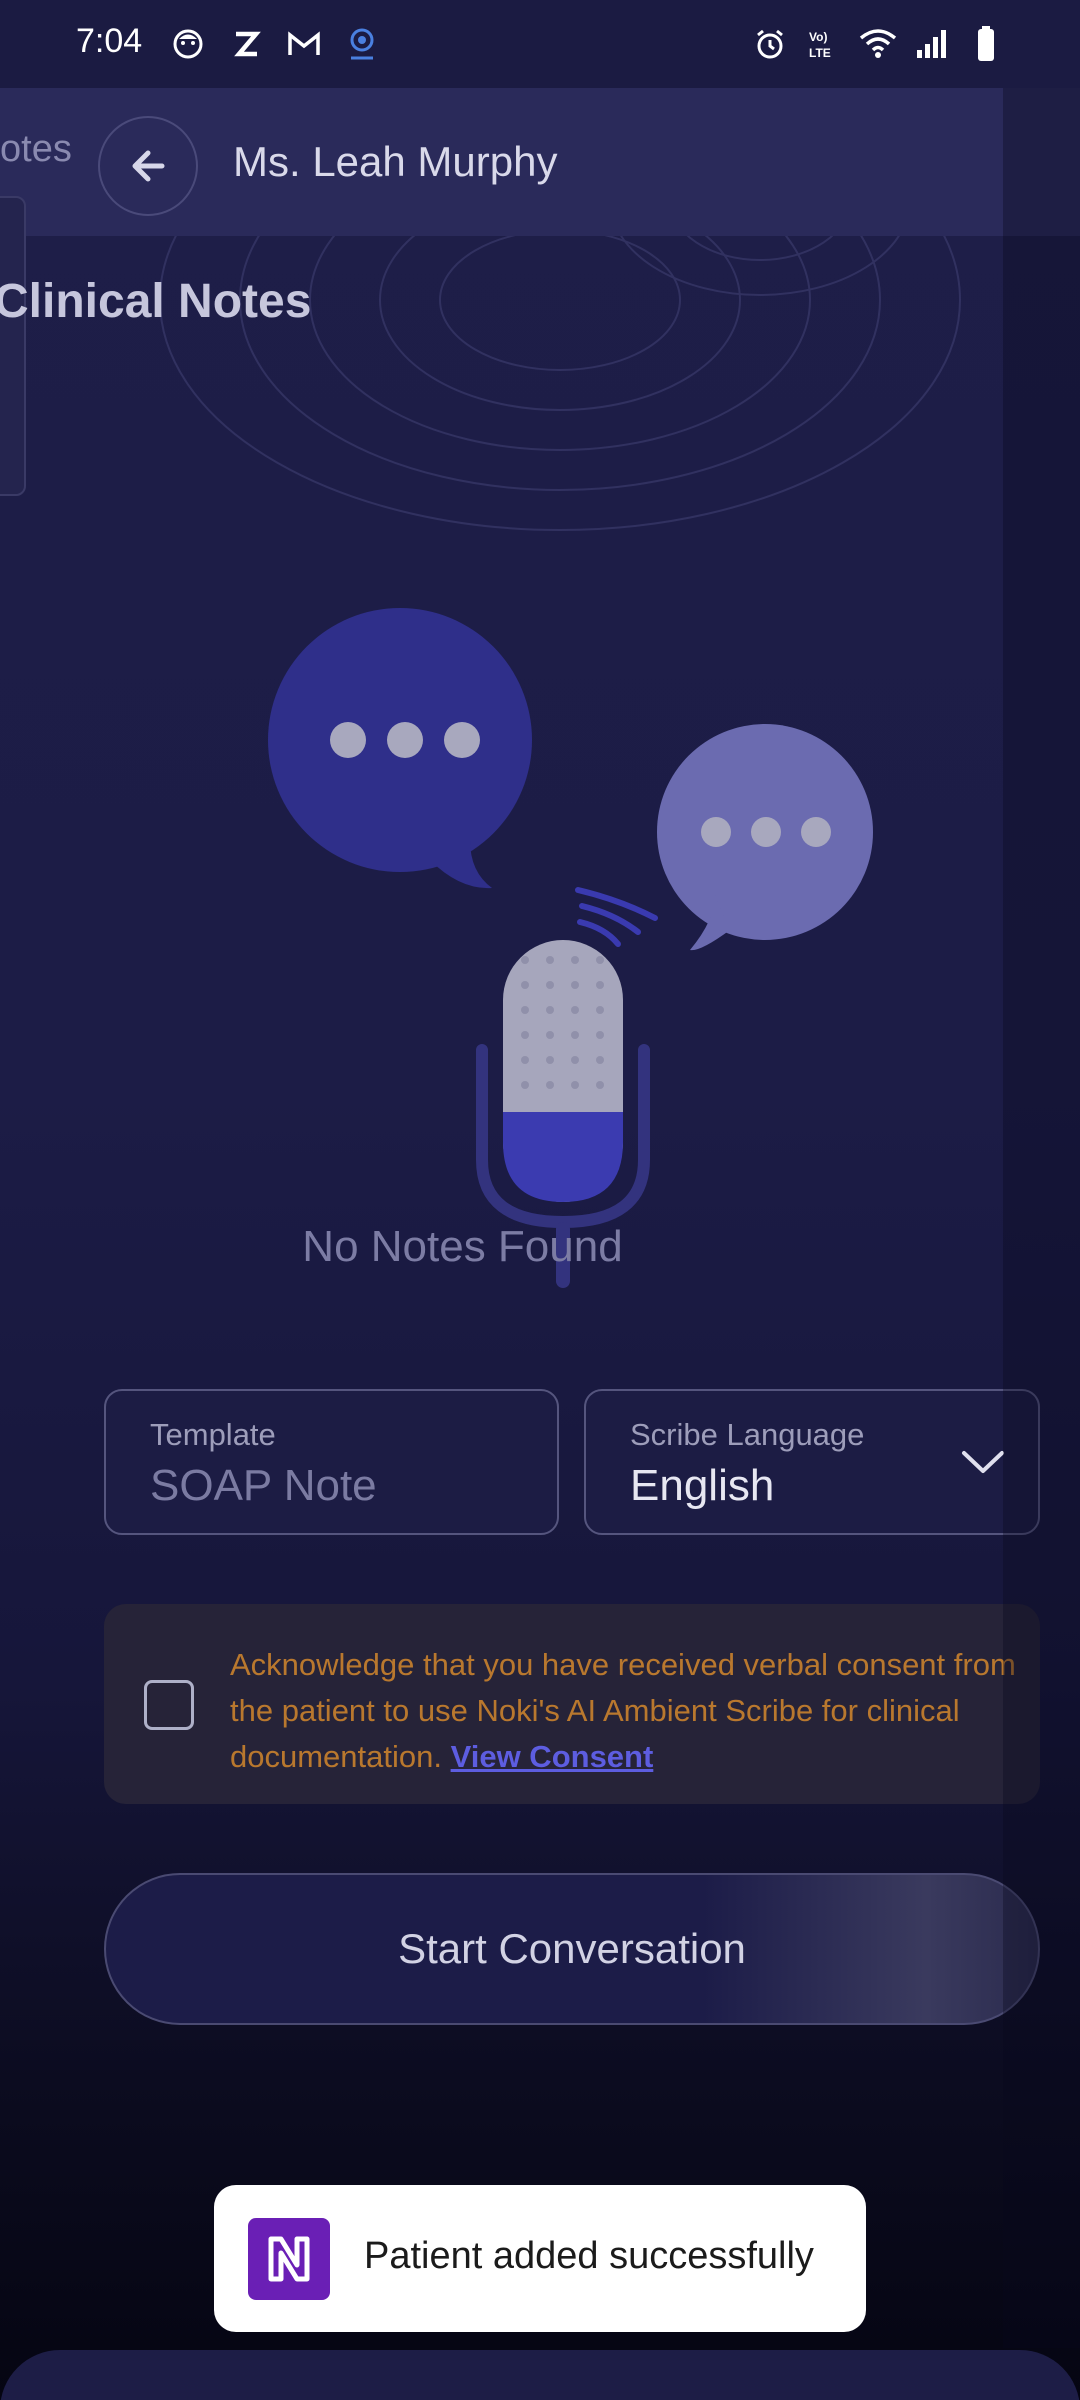  What do you see at coordinates (13, 346) in the screenshot?
I see `side-drawer-handle` at bounding box center [13, 346].